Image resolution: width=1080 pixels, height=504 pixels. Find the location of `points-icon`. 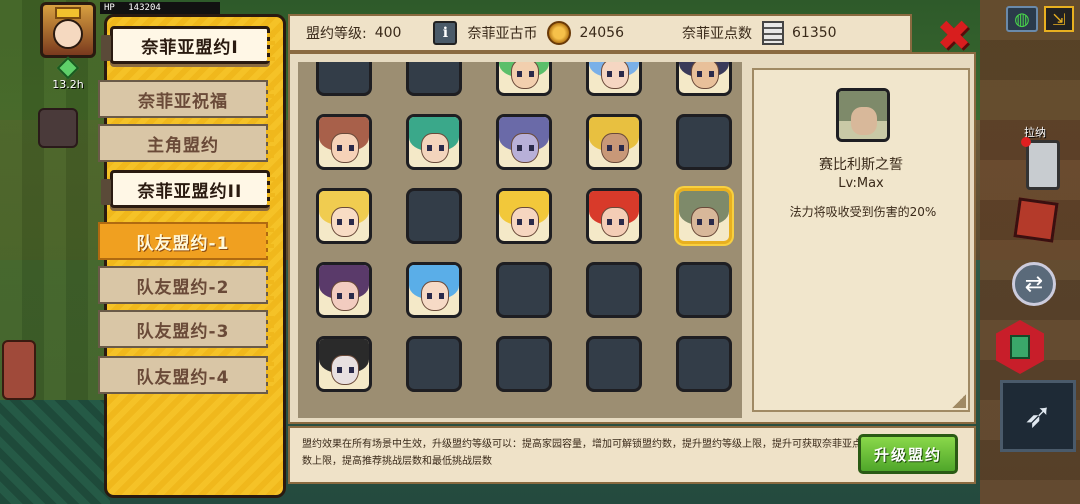

points-icon is located at coordinates (773, 33).